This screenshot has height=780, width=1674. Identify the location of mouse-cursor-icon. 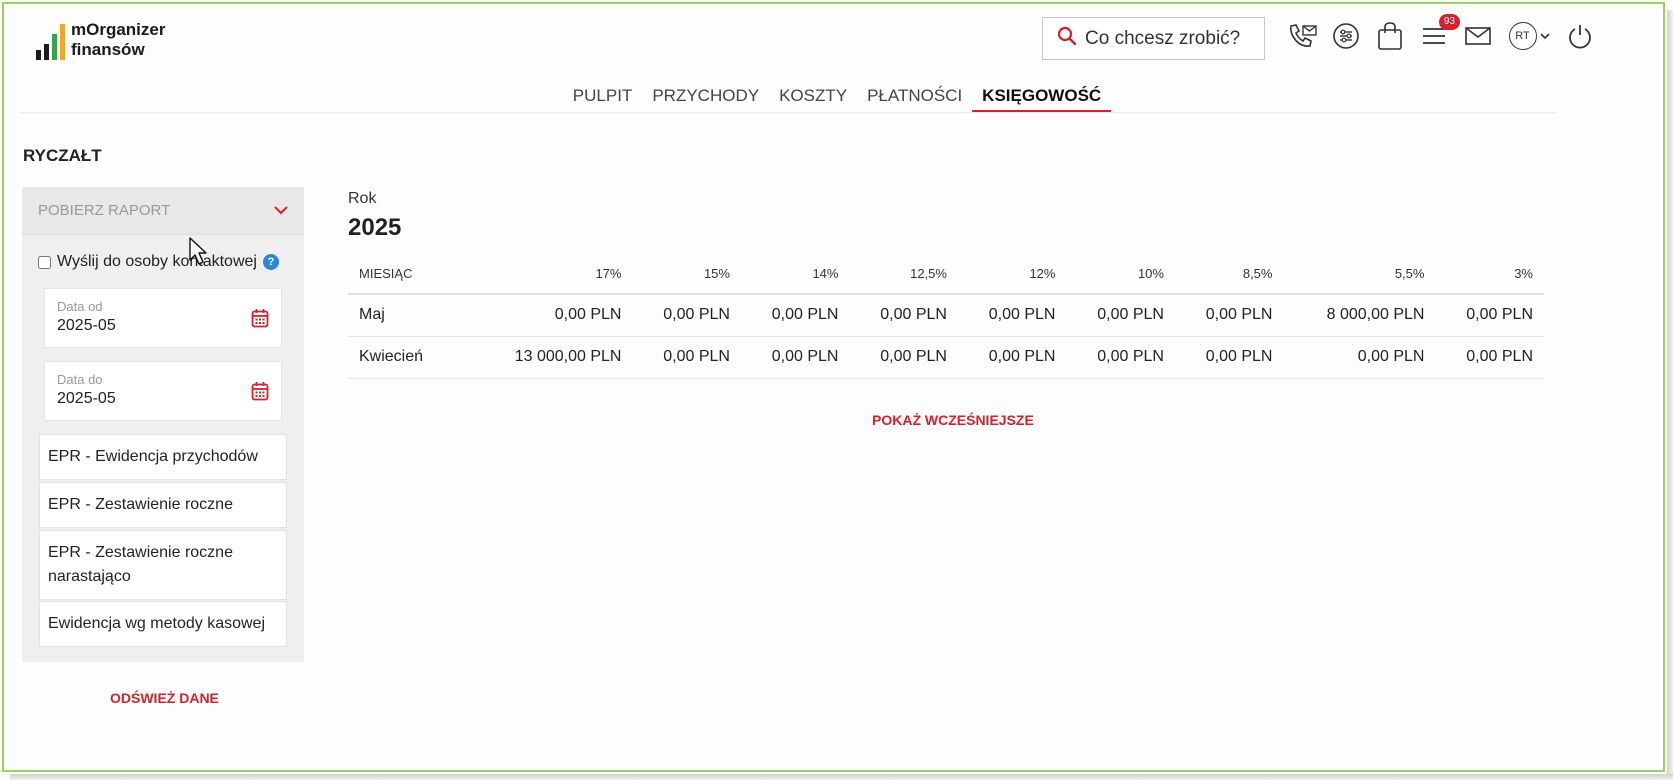
(199, 253).